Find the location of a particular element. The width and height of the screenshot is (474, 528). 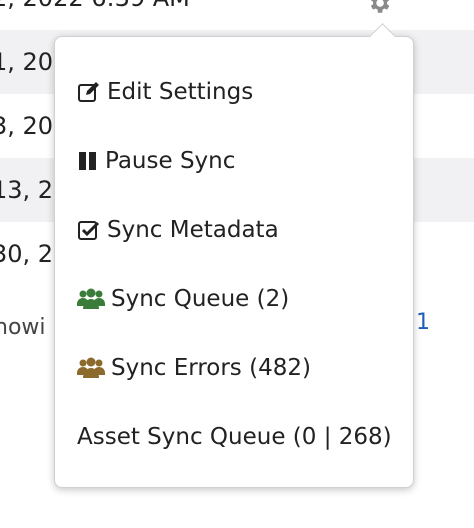

gear-icon is located at coordinates (379, 8).